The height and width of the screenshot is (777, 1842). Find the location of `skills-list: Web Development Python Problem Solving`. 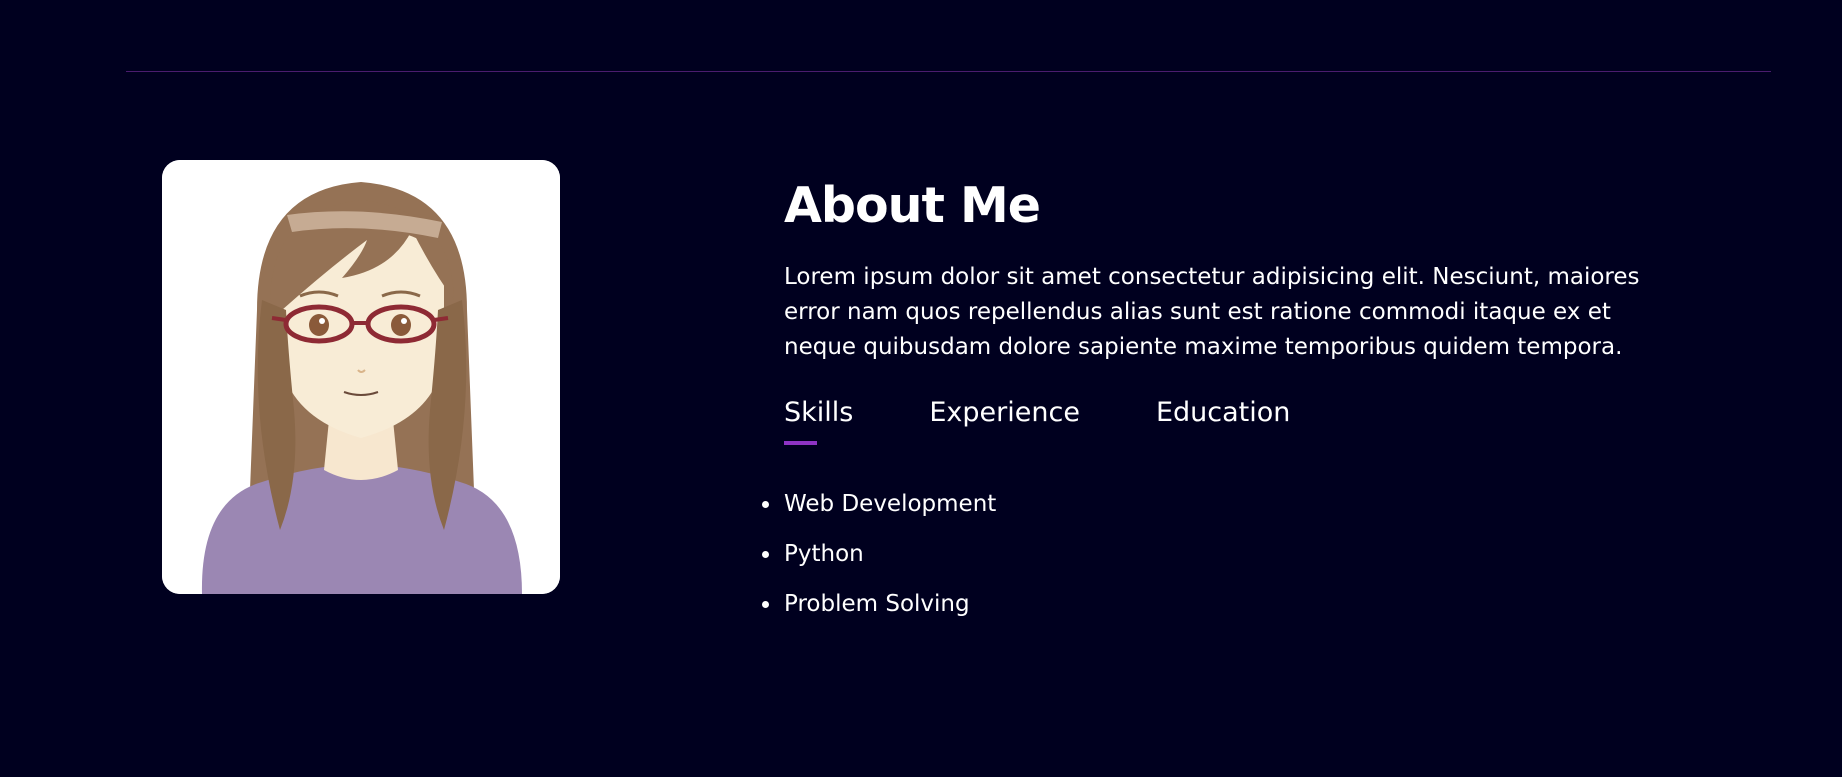

skills-list: Web Development Python Problem Solving is located at coordinates (1223, 554).